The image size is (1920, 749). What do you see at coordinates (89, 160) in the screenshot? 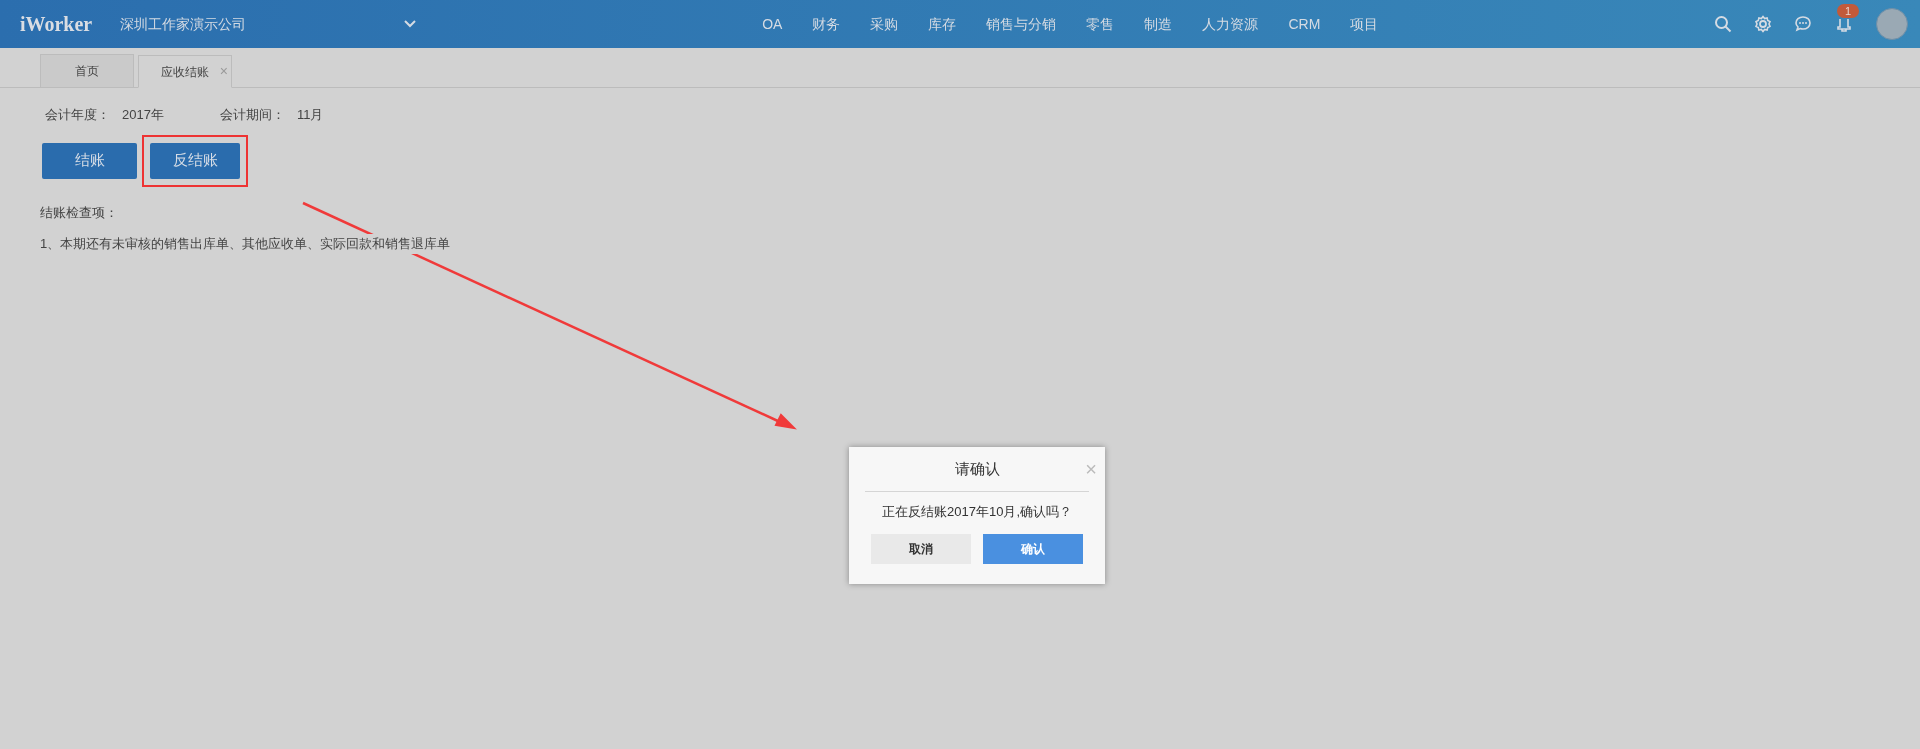
I see `action-button: 结账` at bounding box center [89, 160].